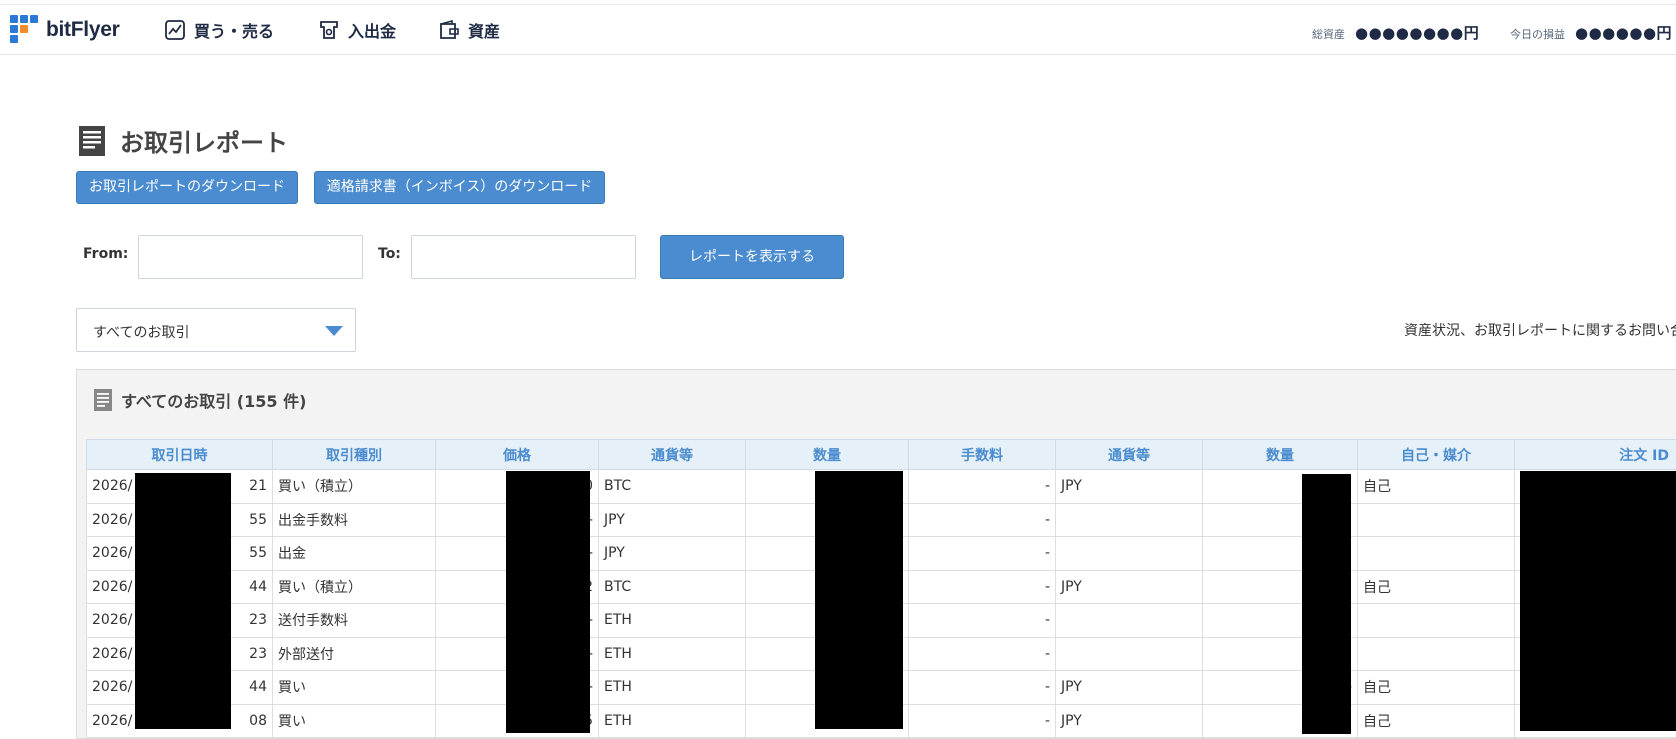 The image size is (1676, 739). I want to click on column-header: 価格, so click(517, 454).